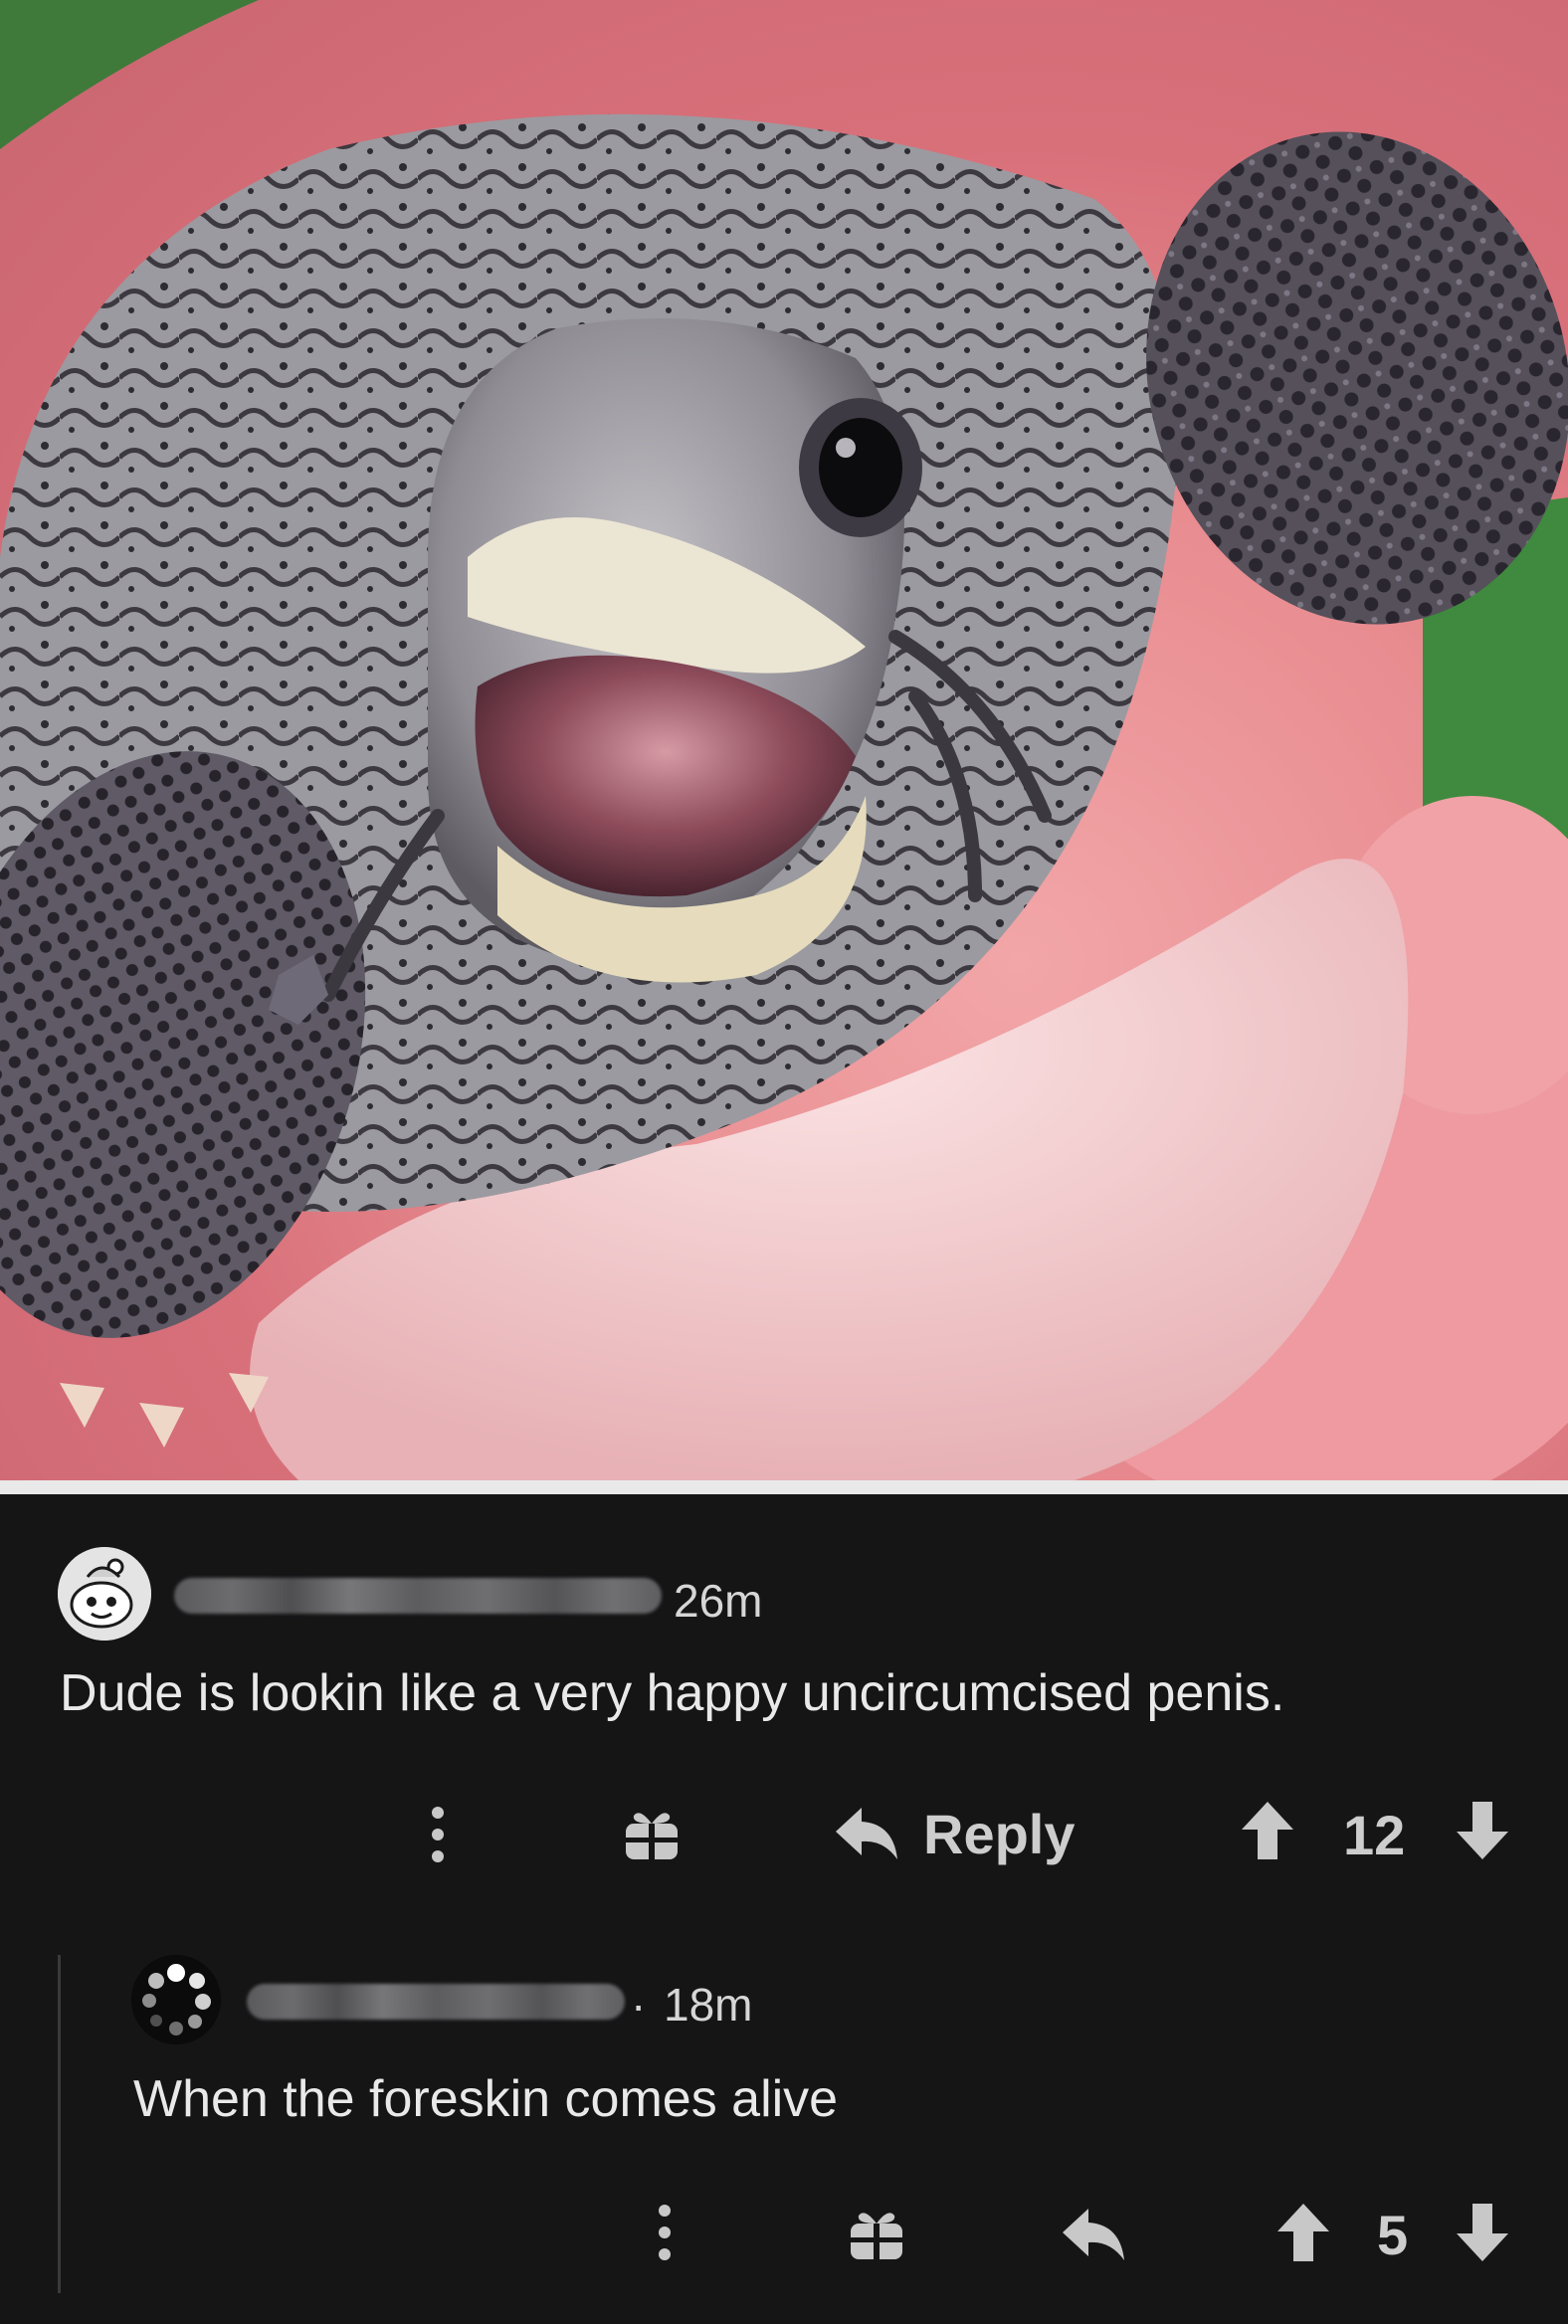 Image resolution: width=1568 pixels, height=2324 pixels. I want to click on reply-button, so click(1093, 2234).